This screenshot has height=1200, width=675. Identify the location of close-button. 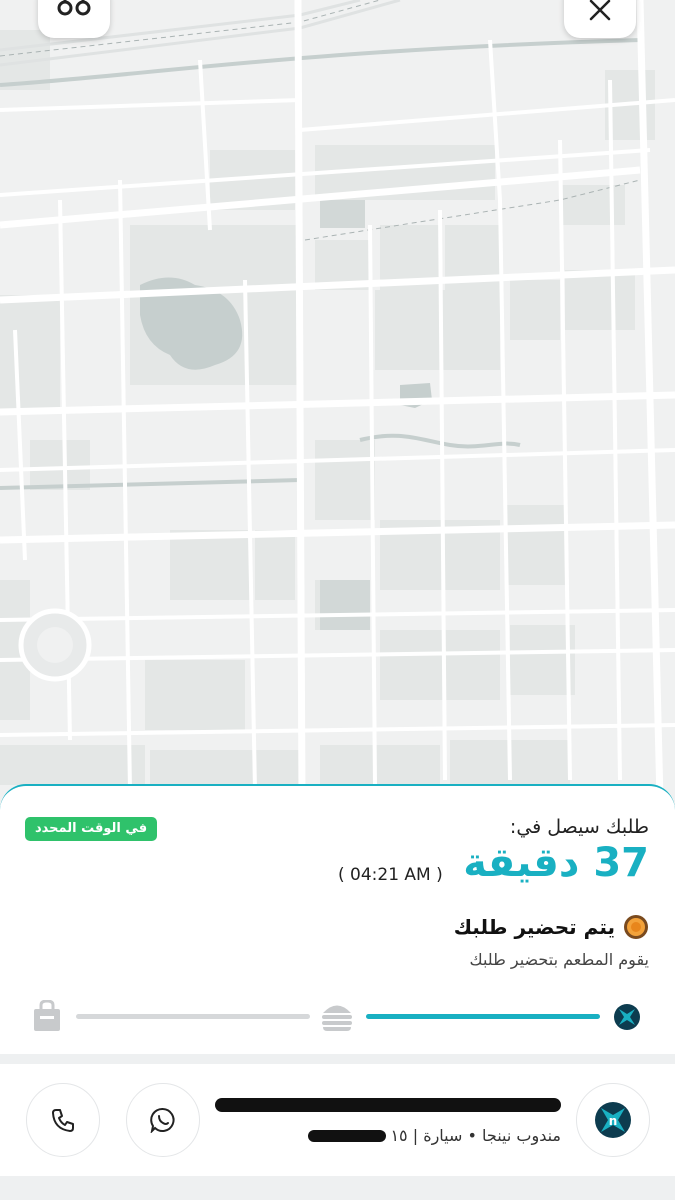
(600, 19).